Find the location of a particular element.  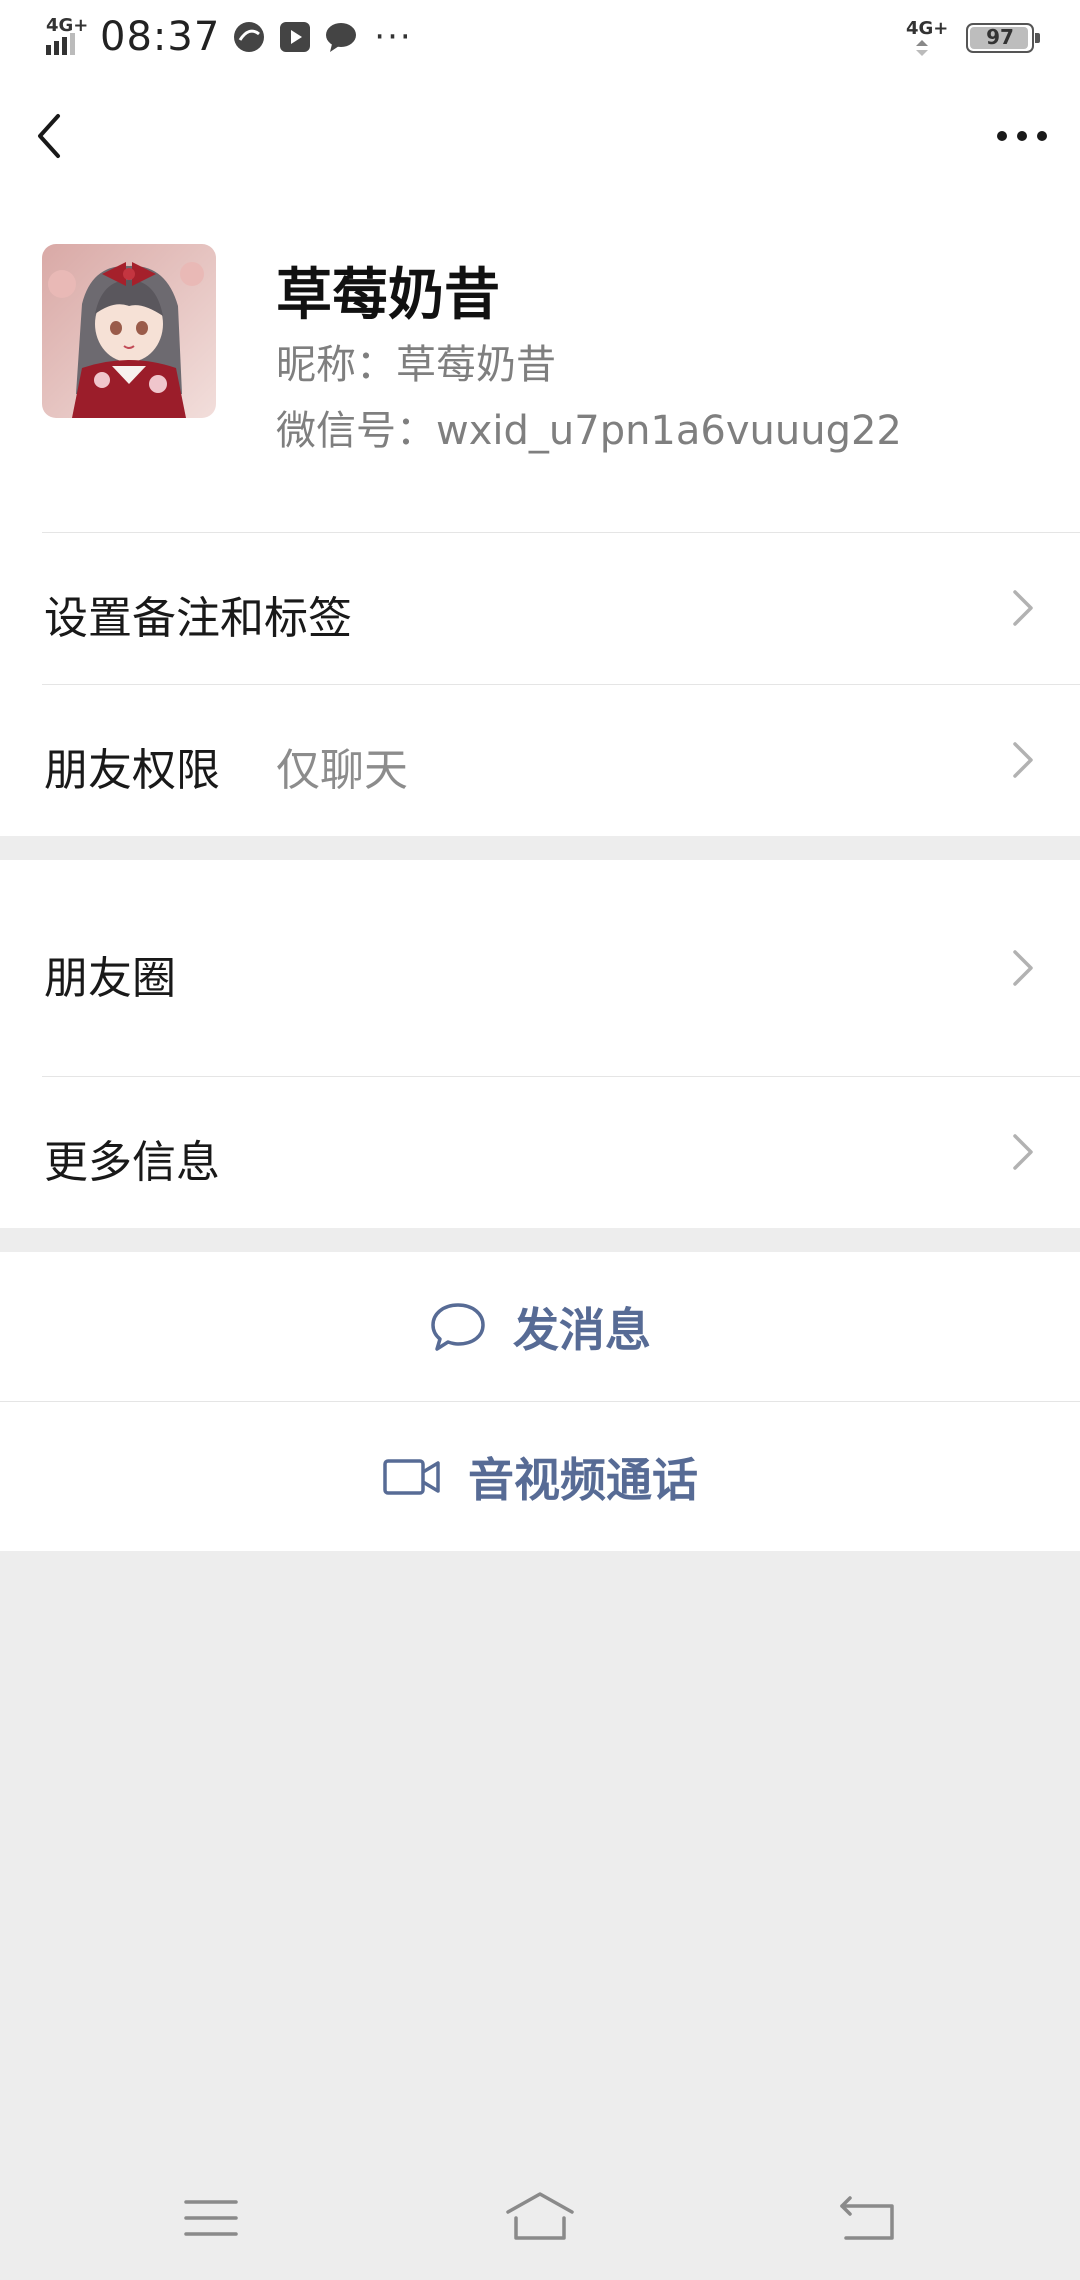

remark-and-tags-label: 设置备注和标签 is located at coordinates (198, 618).